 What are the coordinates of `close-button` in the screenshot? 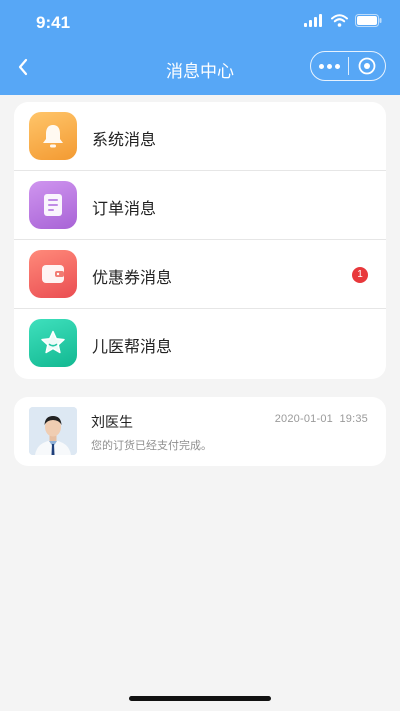 It's located at (366, 66).